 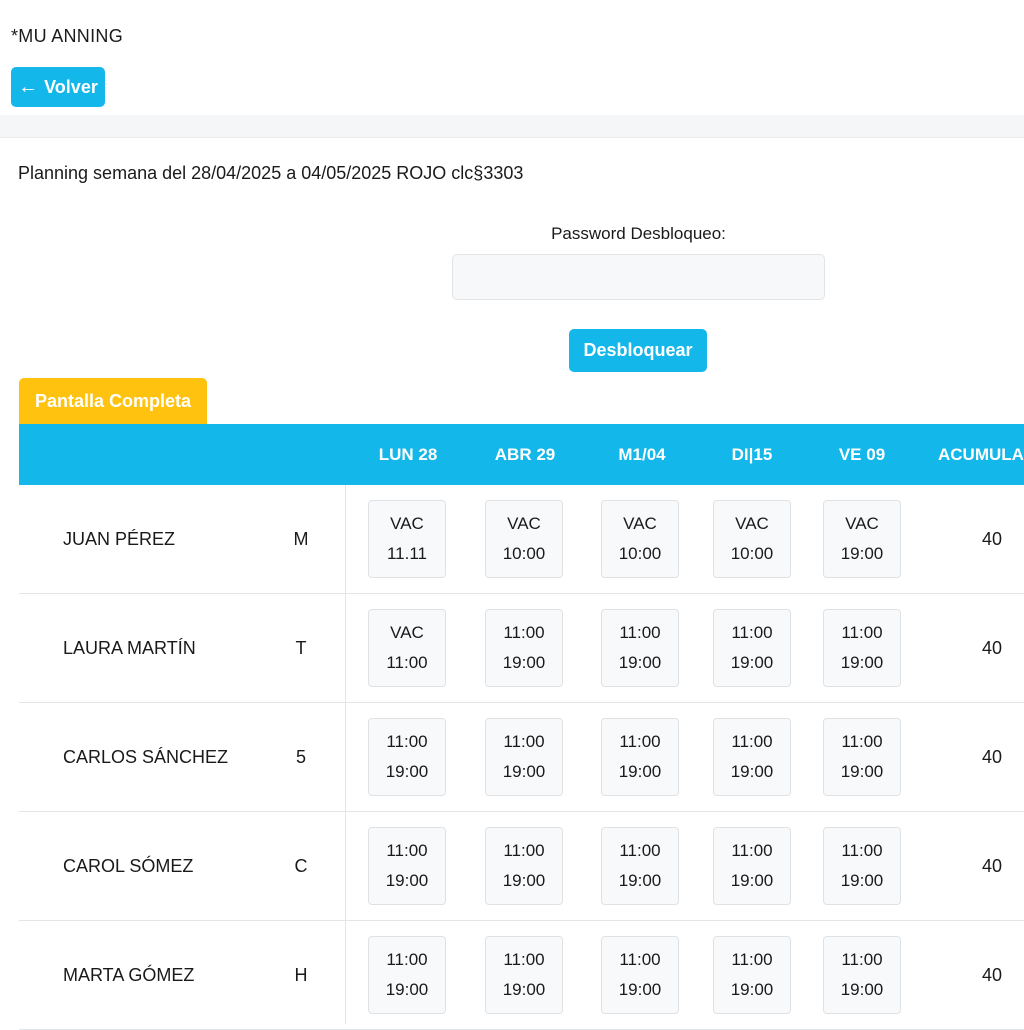 I want to click on employee-name: LAURA MARTÍN, so click(x=129, y=648).